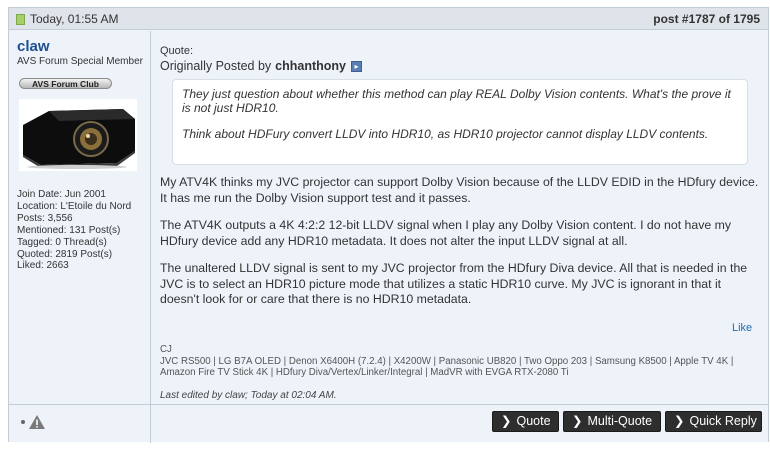  What do you see at coordinates (45, 218) in the screenshot?
I see `posts-count: Posts: 3,556` at bounding box center [45, 218].